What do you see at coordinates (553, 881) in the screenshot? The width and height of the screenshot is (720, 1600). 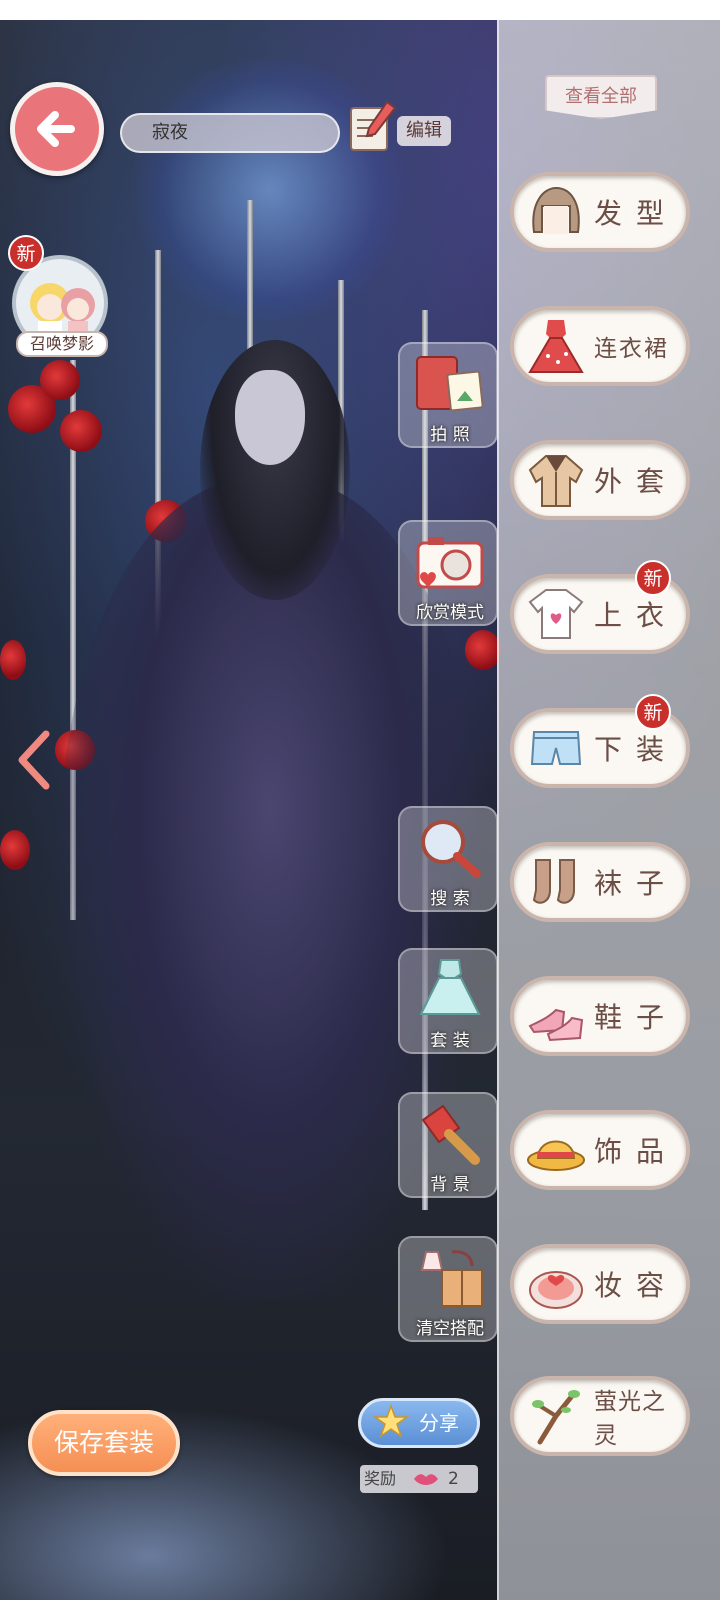 I see `socks-icon` at bounding box center [553, 881].